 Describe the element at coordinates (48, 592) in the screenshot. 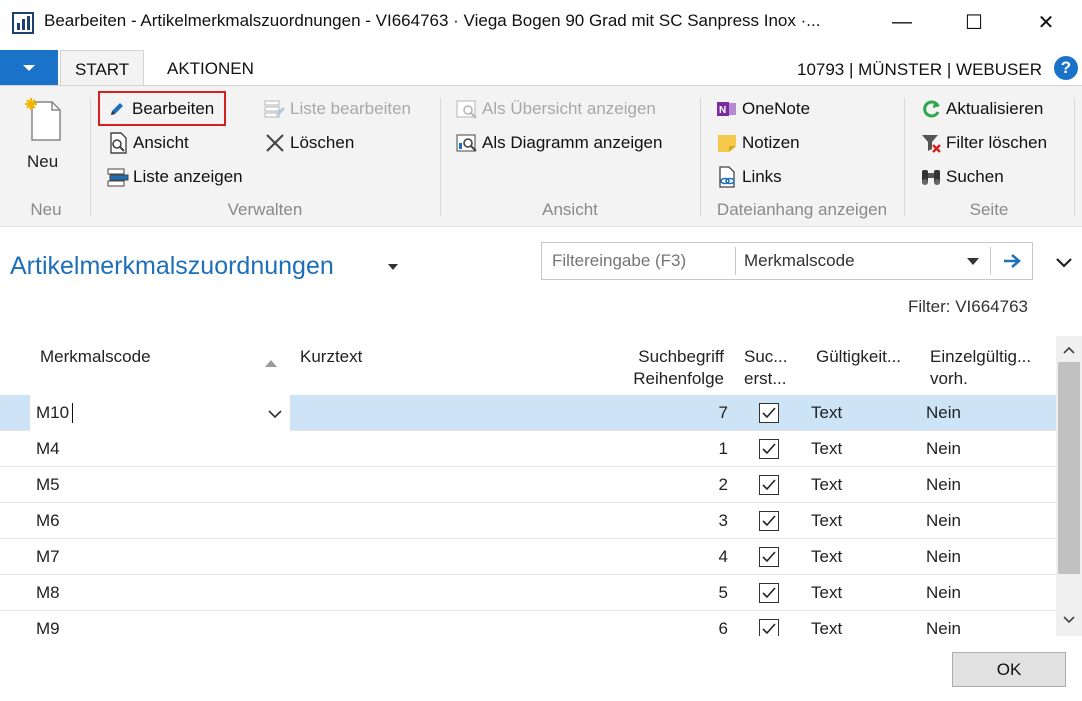

I see `code-cell: M8` at that location.